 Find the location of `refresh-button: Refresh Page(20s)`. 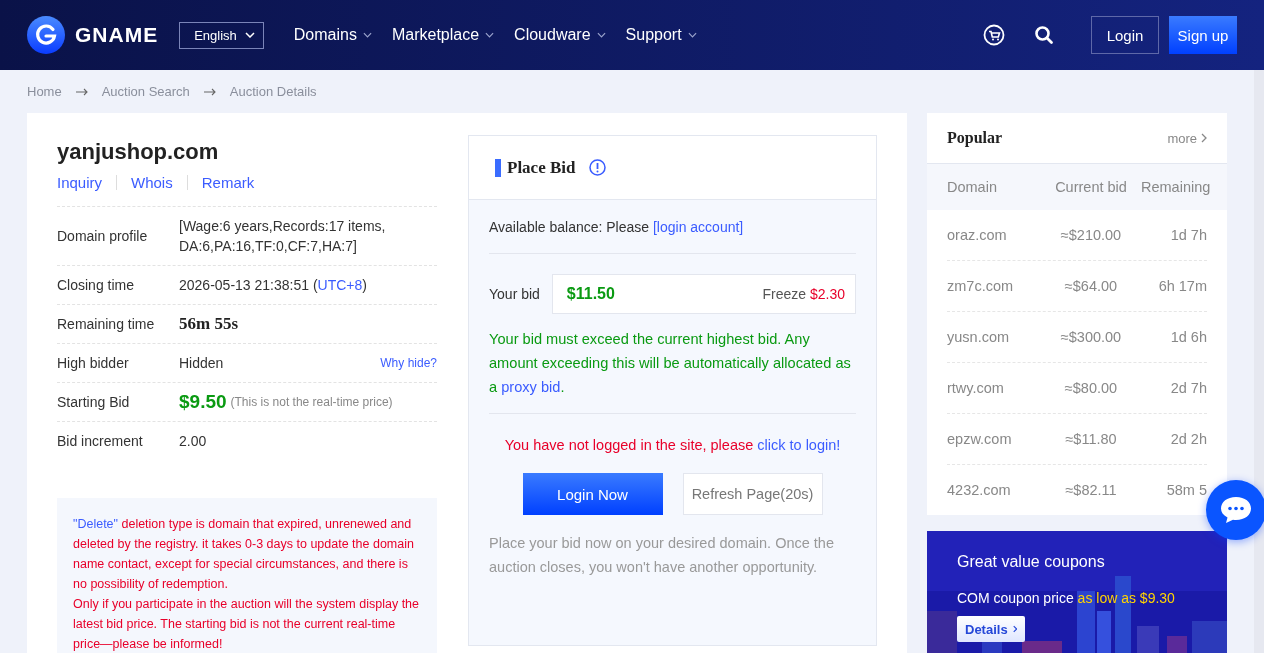

refresh-button: Refresh Page(20s) is located at coordinates (752, 494).